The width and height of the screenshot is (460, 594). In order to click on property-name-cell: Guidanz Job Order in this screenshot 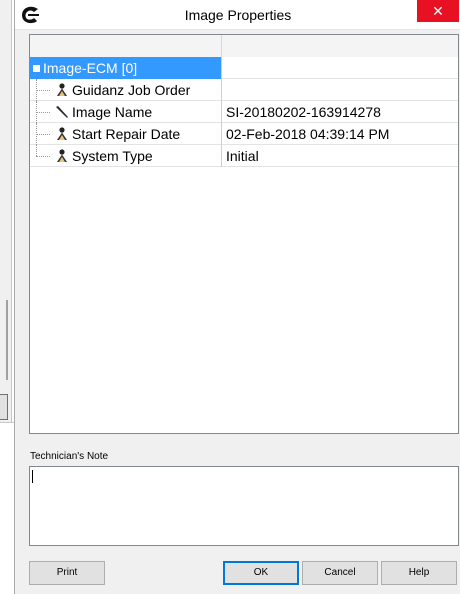, I will do `click(126, 90)`.